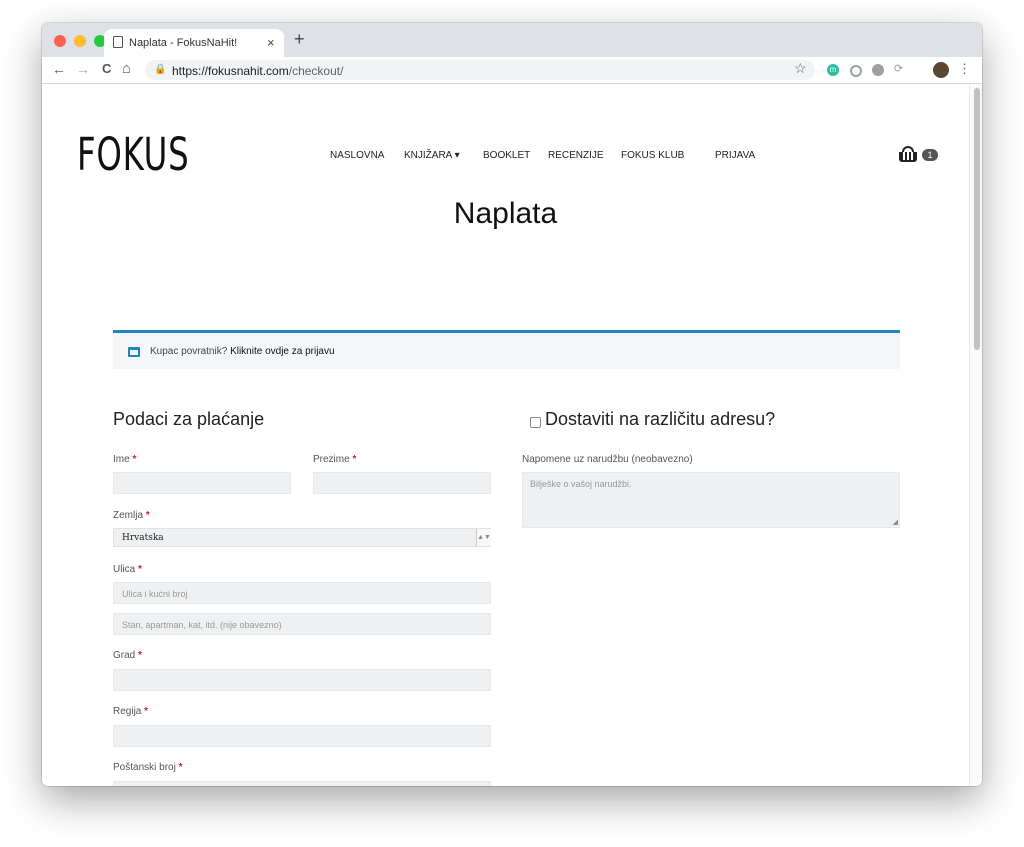 The image size is (1024, 847). What do you see at coordinates (975, 435) in the screenshot?
I see `page-scrollbar` at bounding box center [975, 435].